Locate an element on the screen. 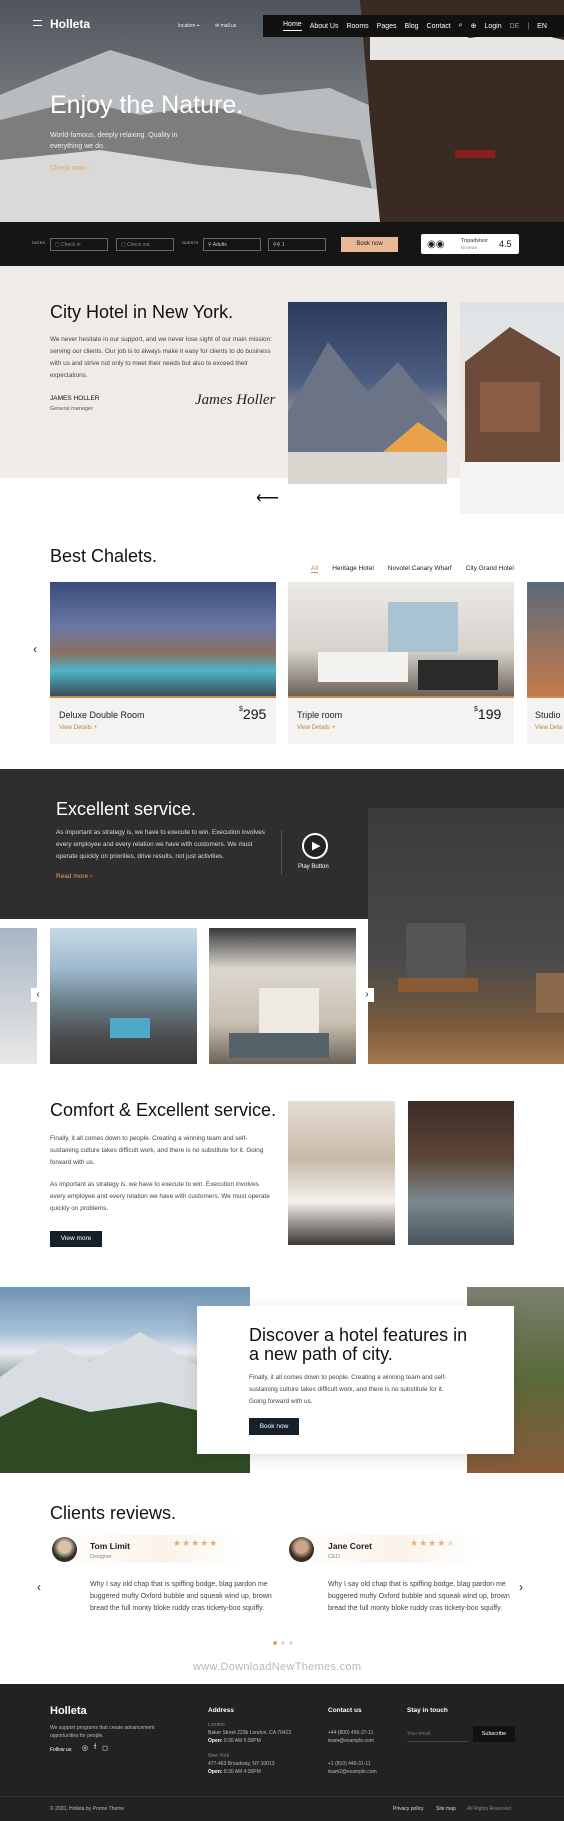  london-label: London is located at coordinates (216, 1725).